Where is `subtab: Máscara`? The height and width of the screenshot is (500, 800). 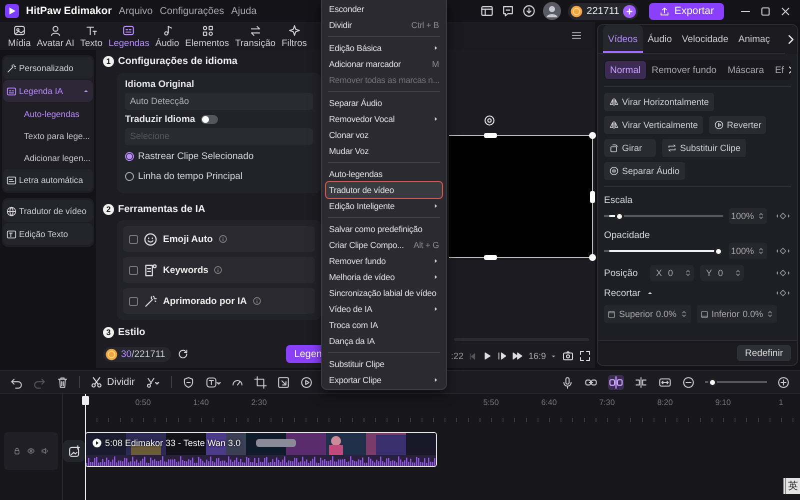 subtab: Máscara is located at coordinates (746, 70).